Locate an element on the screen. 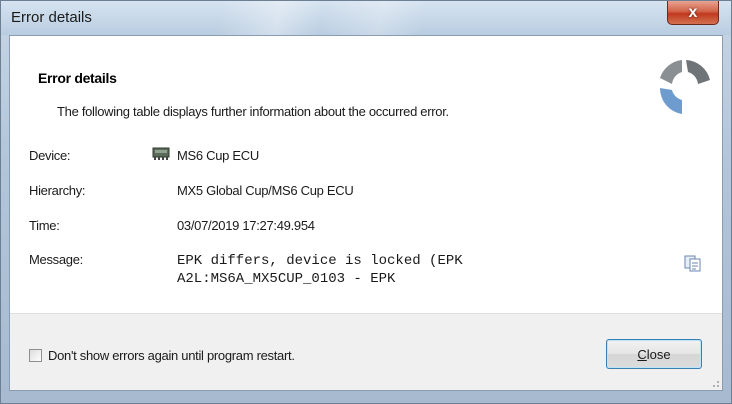  vendor-logo-icon is located at coordinates (684, 87).